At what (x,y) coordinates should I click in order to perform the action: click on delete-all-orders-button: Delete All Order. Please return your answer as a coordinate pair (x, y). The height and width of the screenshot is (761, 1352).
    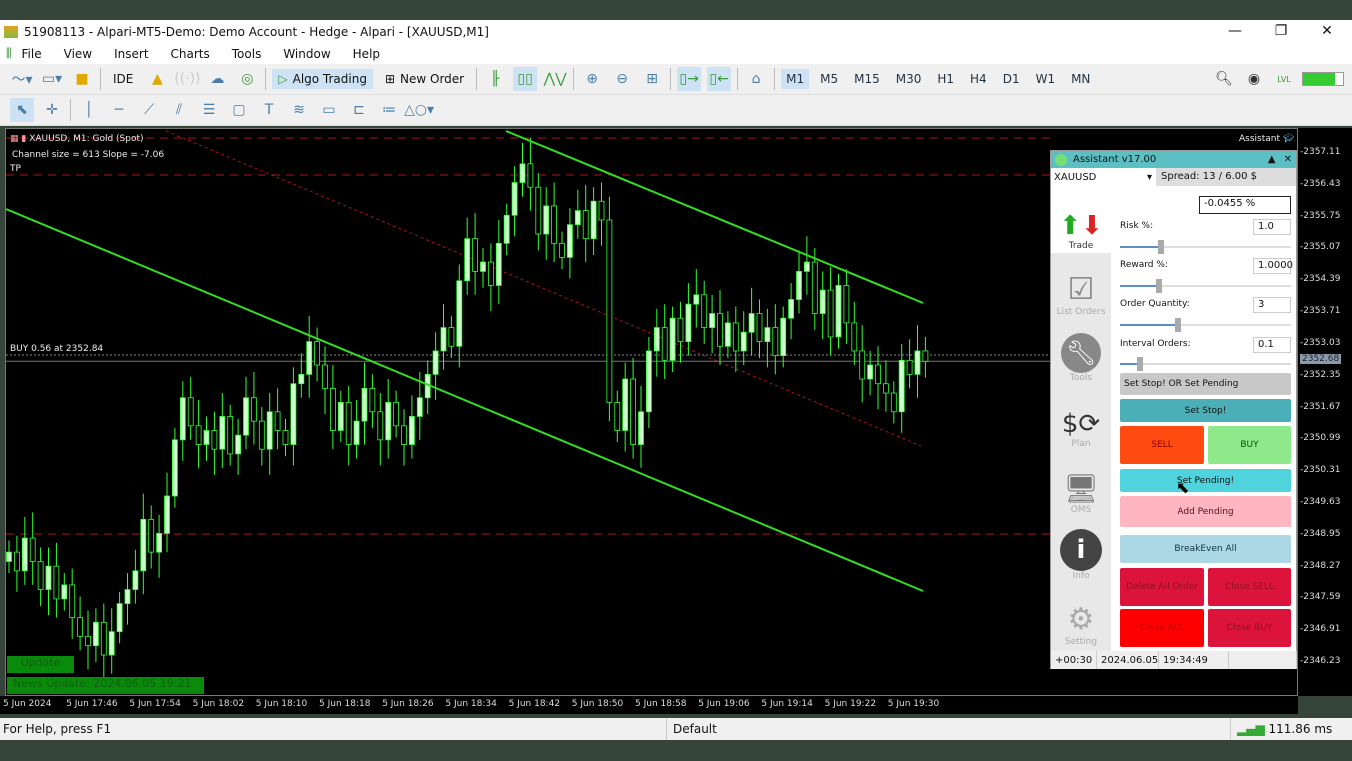
    Looking at the image, I should click on (1162, 587).